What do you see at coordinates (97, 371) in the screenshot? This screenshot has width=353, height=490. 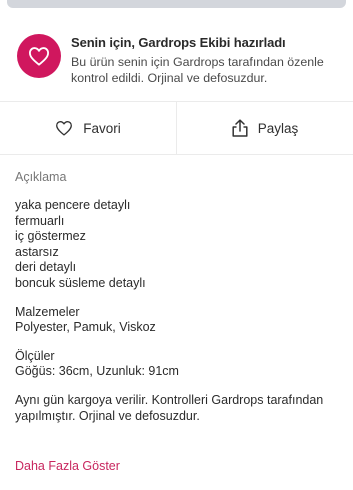 I see `measurements-value: Göğüs: 36cm, Uzunluk: 91cm` at bounding box center [97, 371].